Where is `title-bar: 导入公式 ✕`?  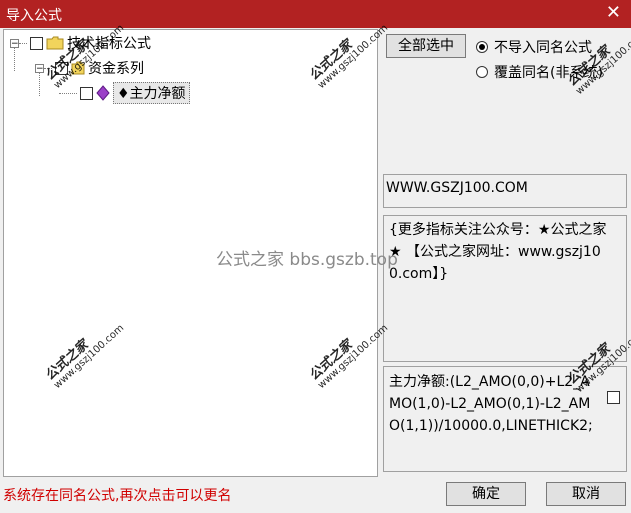
title-bar: 导入公式 ✕ is located at coordinates (315, 14).